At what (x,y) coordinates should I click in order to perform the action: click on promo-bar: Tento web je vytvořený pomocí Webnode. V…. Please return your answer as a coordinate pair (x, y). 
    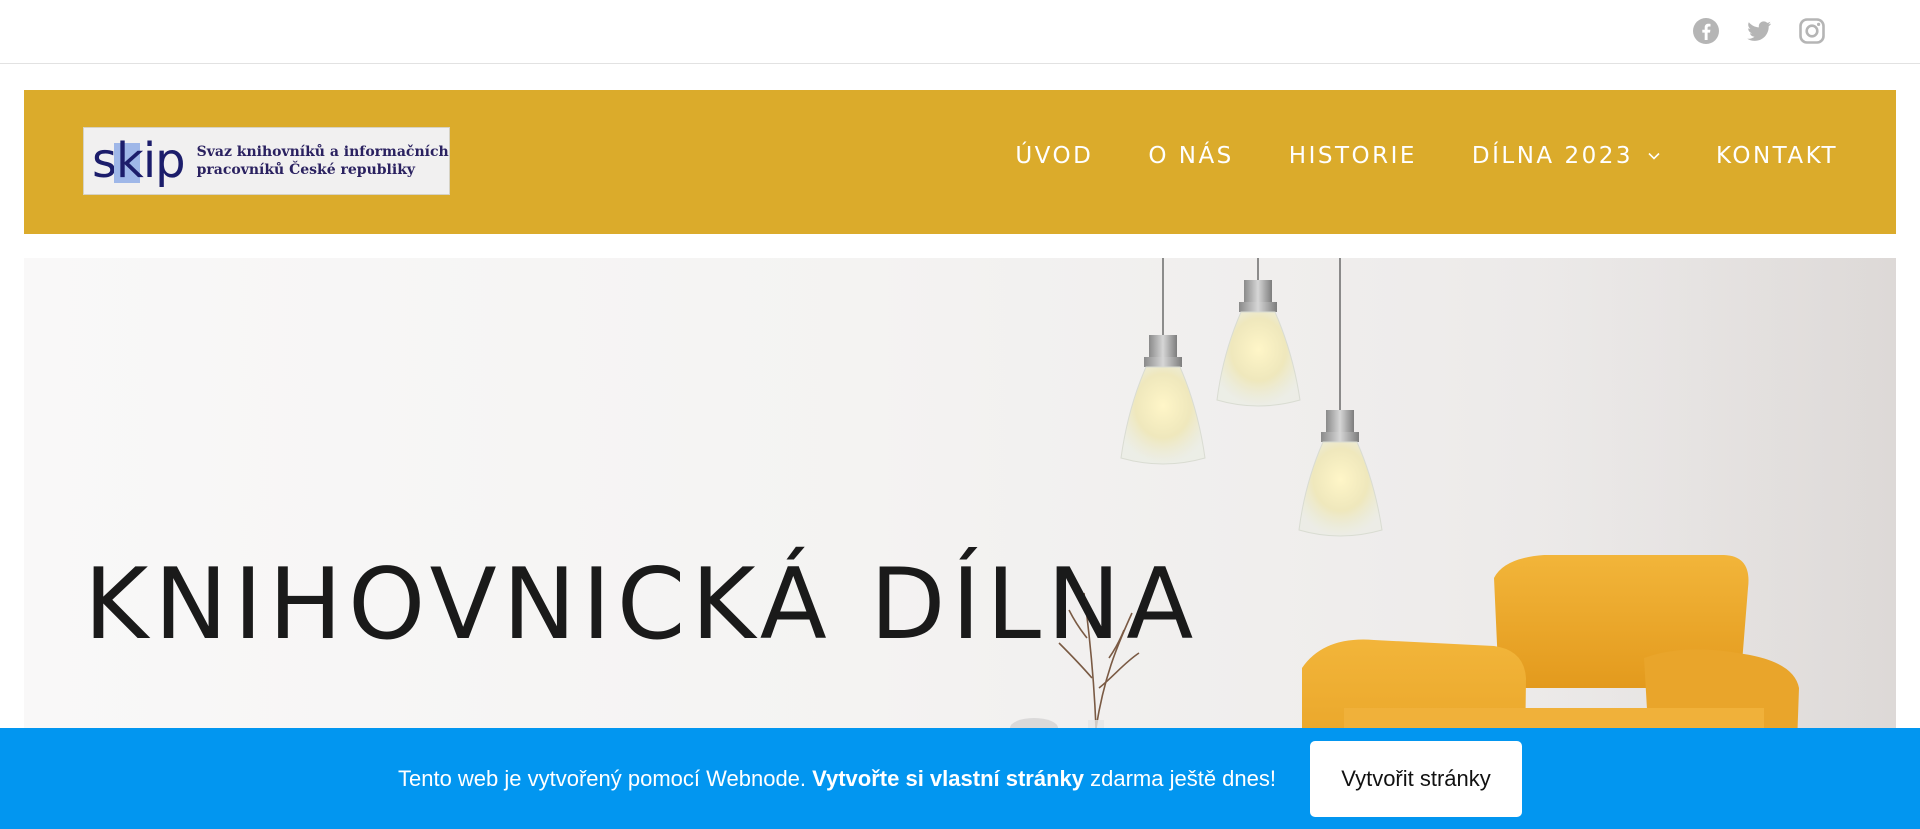
    Looking at the image, I should click on (960, 778).